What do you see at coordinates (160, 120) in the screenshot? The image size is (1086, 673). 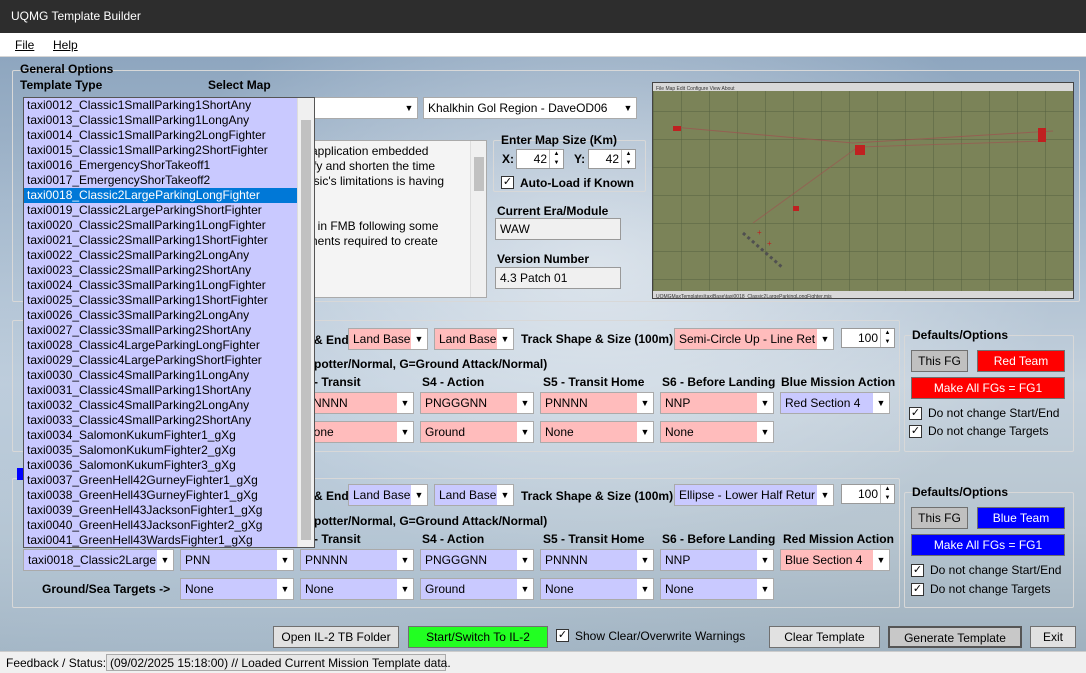 I see `dropdown-option: taxi0013_Classic1SmallParking1LongAny` at bounding box center [160, 120].